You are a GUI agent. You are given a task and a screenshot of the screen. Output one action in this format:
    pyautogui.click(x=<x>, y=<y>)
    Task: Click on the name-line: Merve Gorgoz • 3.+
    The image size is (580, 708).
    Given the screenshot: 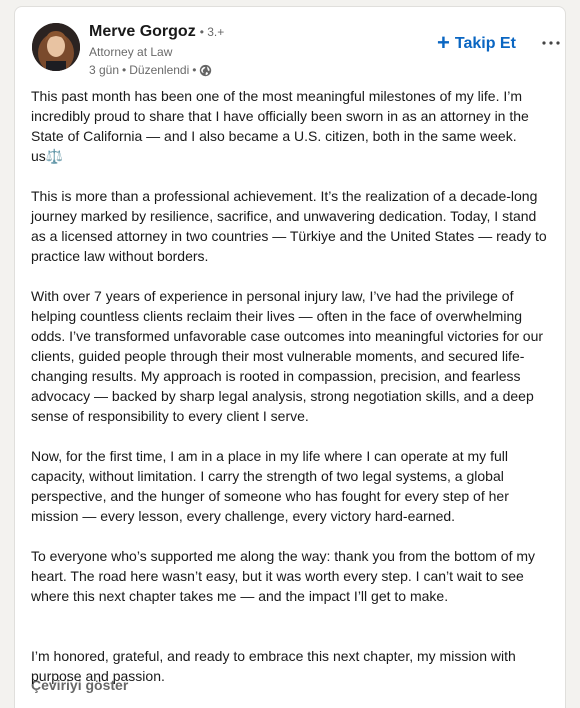 What is the action you would take?
    pyautogui.click(x=259, y=33)
    